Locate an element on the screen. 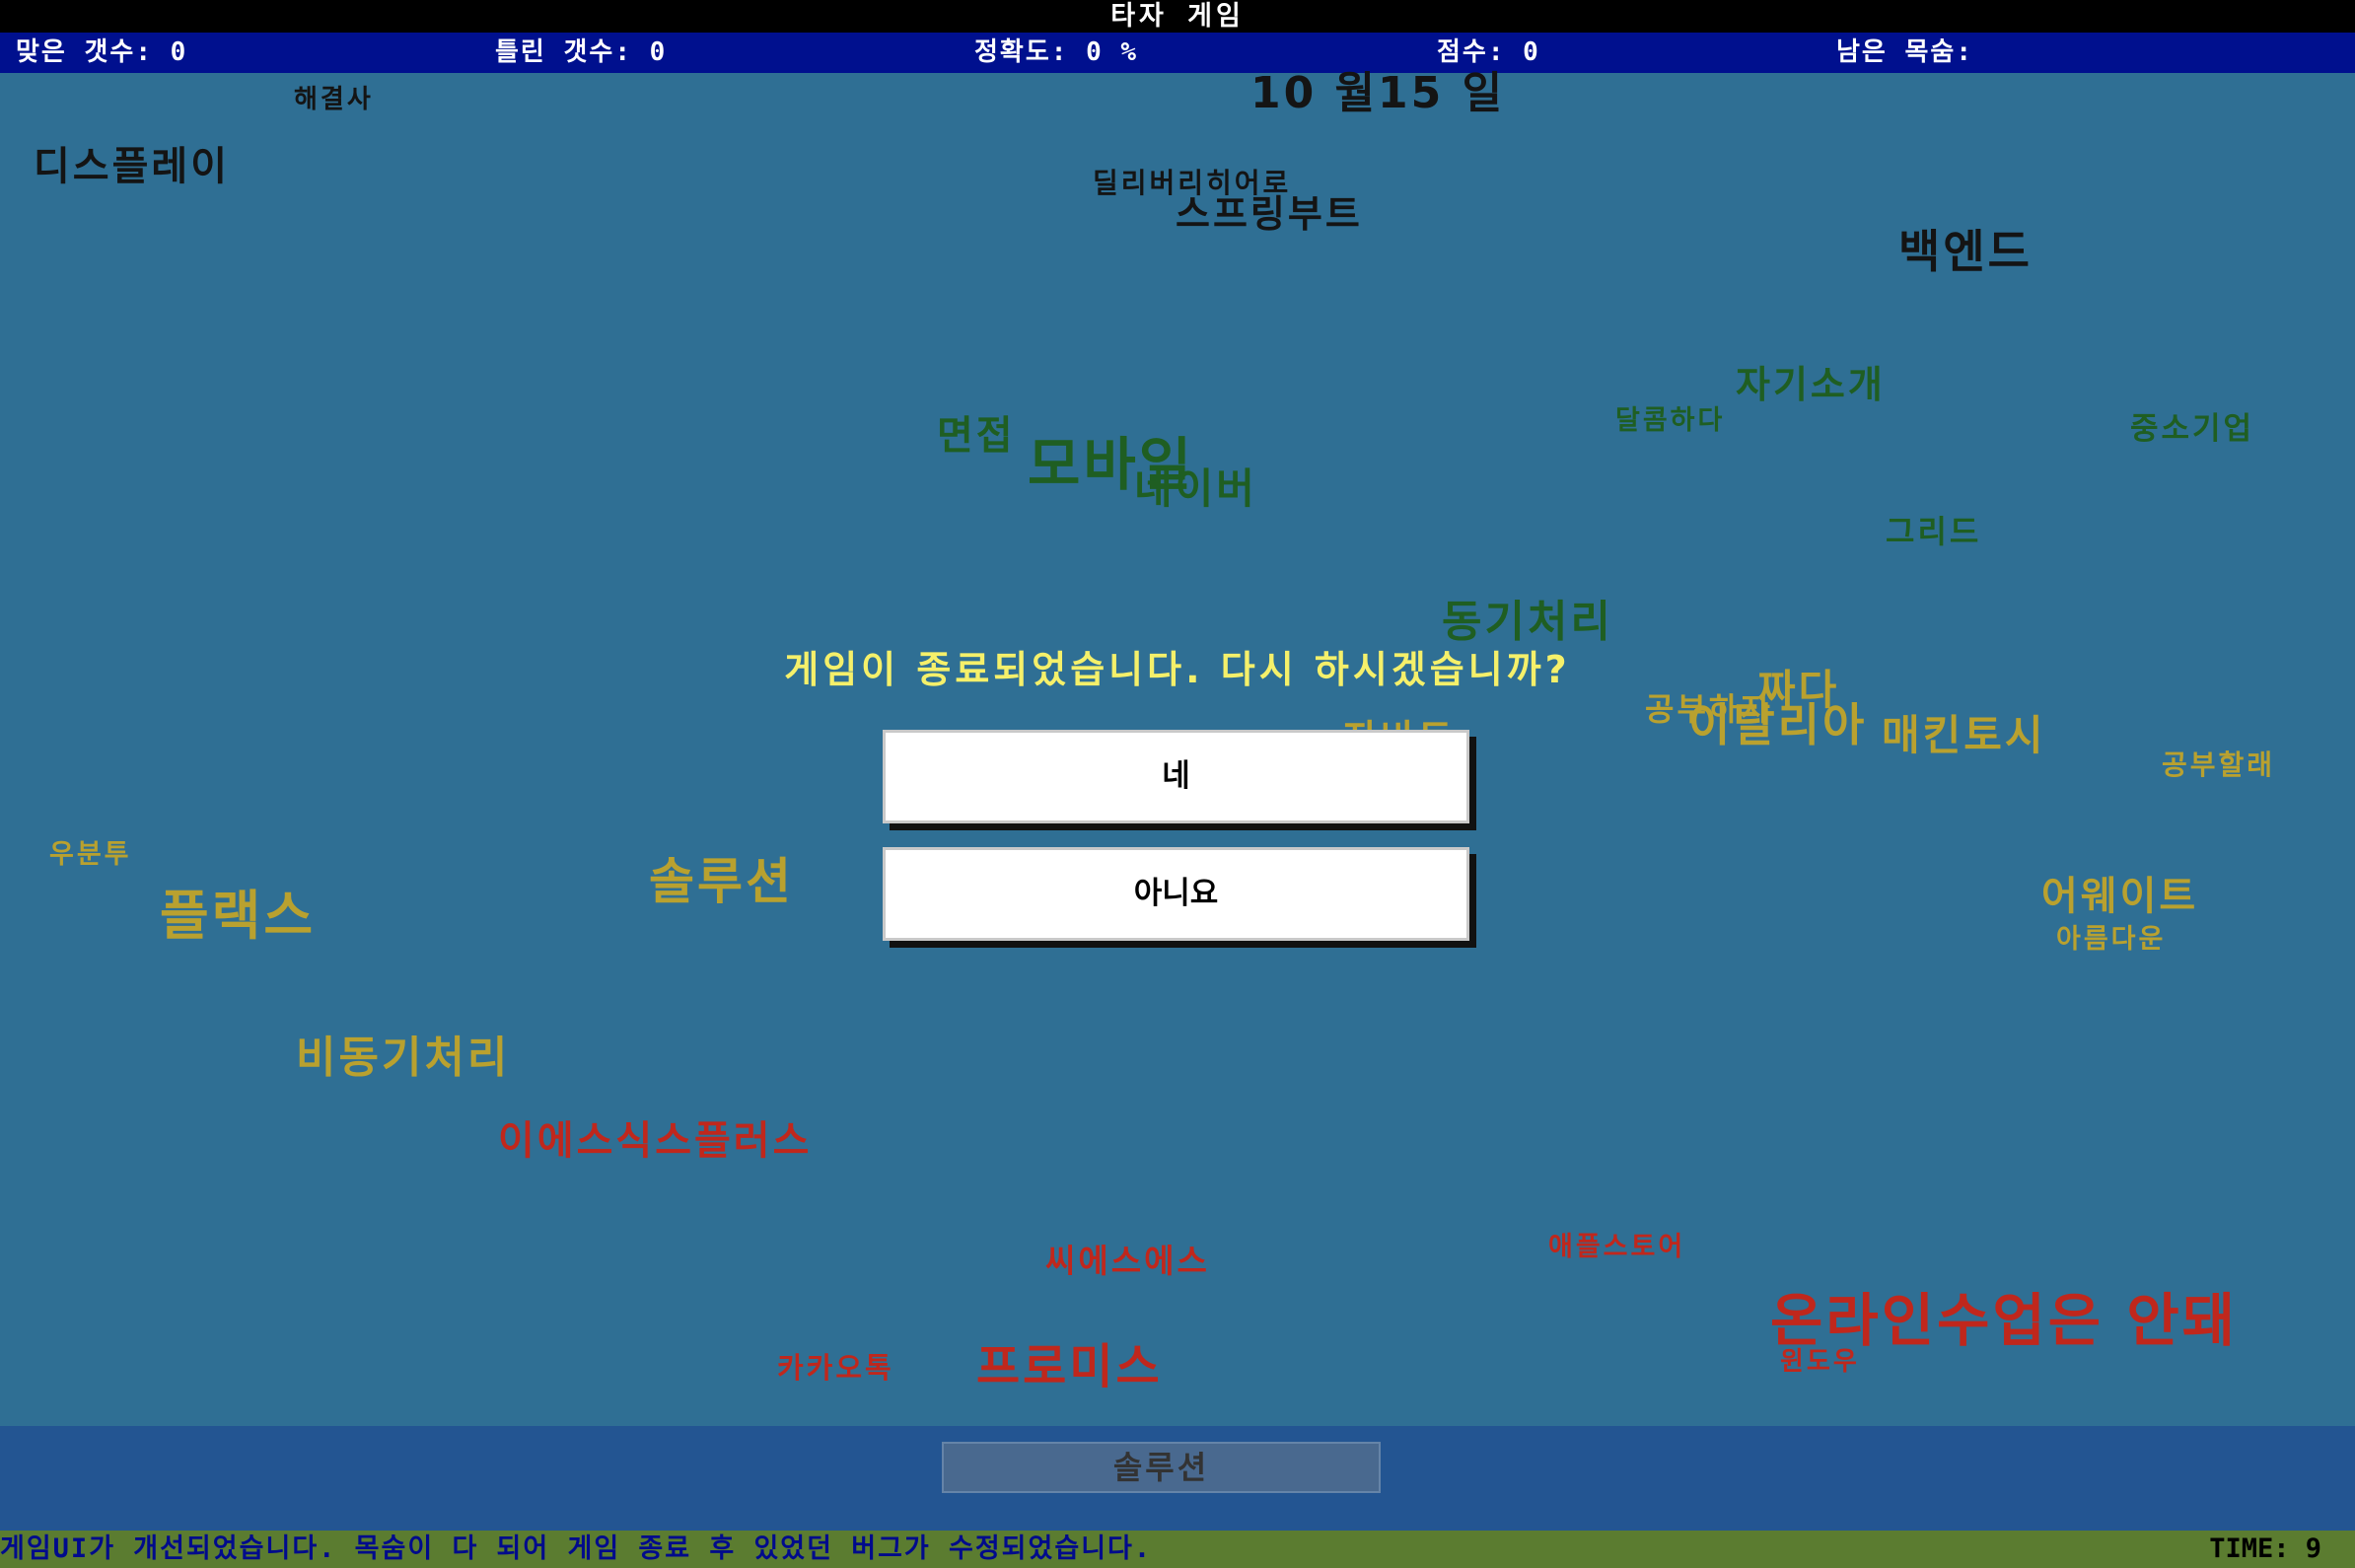 The width and height of the screenshot is (2355, 1568). falling-word: 네이버 is located at coordinates (1195, 488).